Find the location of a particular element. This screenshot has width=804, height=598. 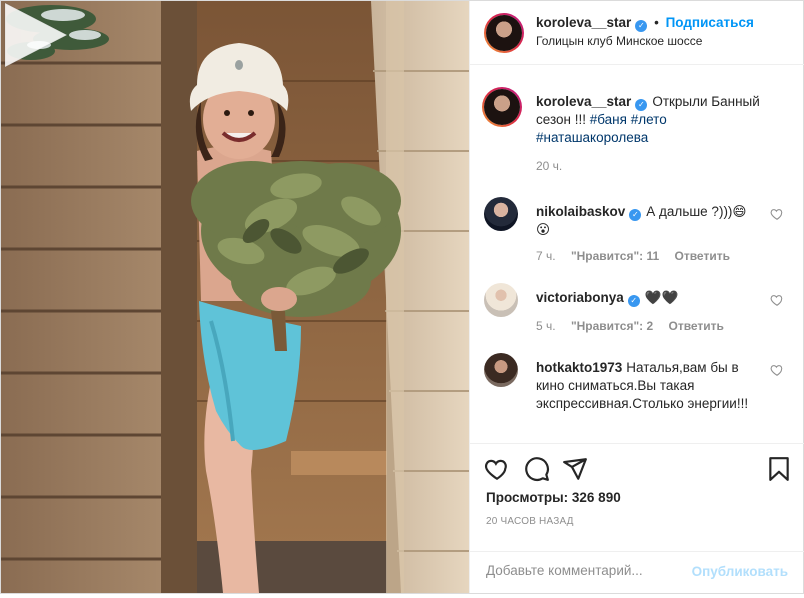

comment-time: 5 ч. is located at coordinates (546, 326).